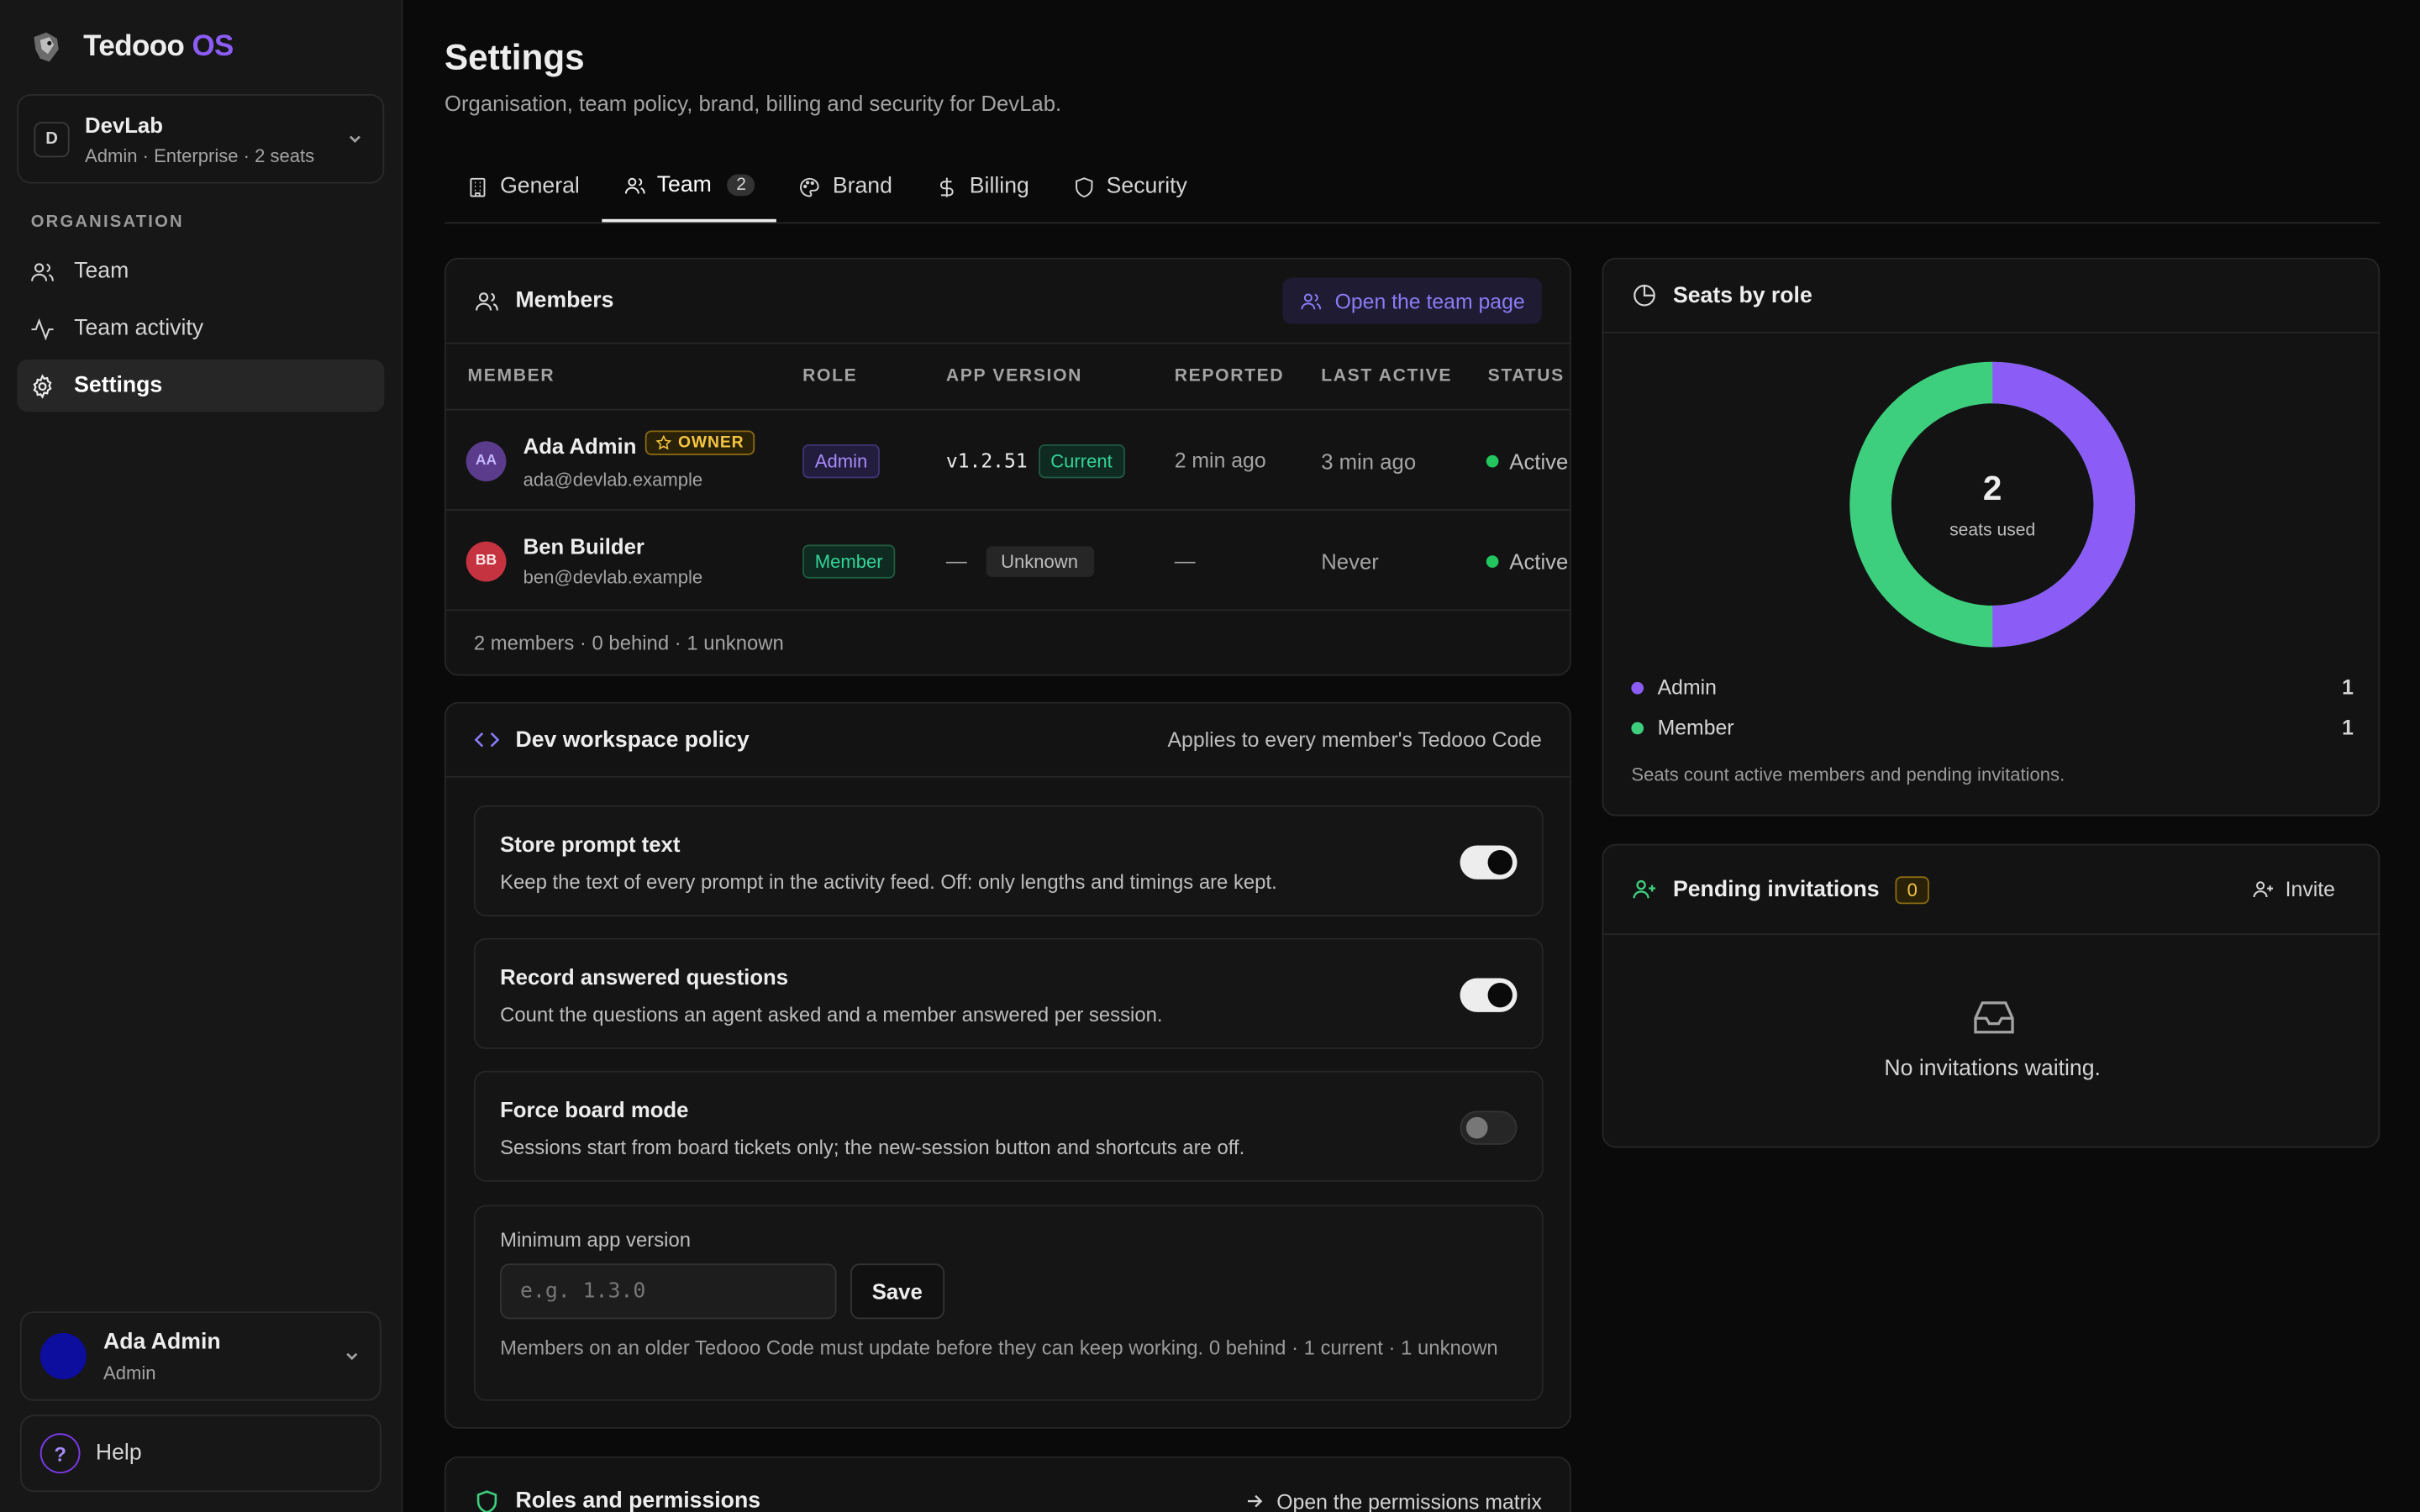 The image size is (2420, 1512). I want to click on column-header: APP VERSION, so click(1014, 376).